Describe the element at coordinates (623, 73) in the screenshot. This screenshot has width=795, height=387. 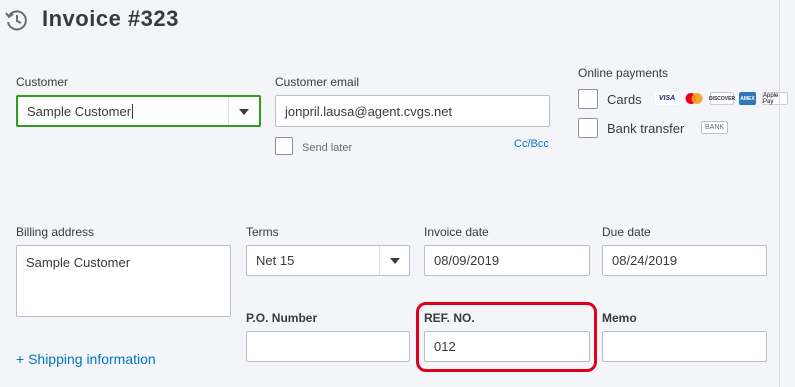
I see `online-payments-label: Online payments` at that location.